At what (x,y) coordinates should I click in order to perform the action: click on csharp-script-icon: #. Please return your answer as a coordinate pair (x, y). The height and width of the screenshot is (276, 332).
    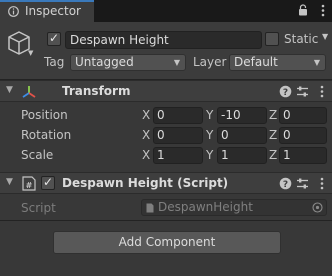
    Looking at the image, I should click on (29, 183).